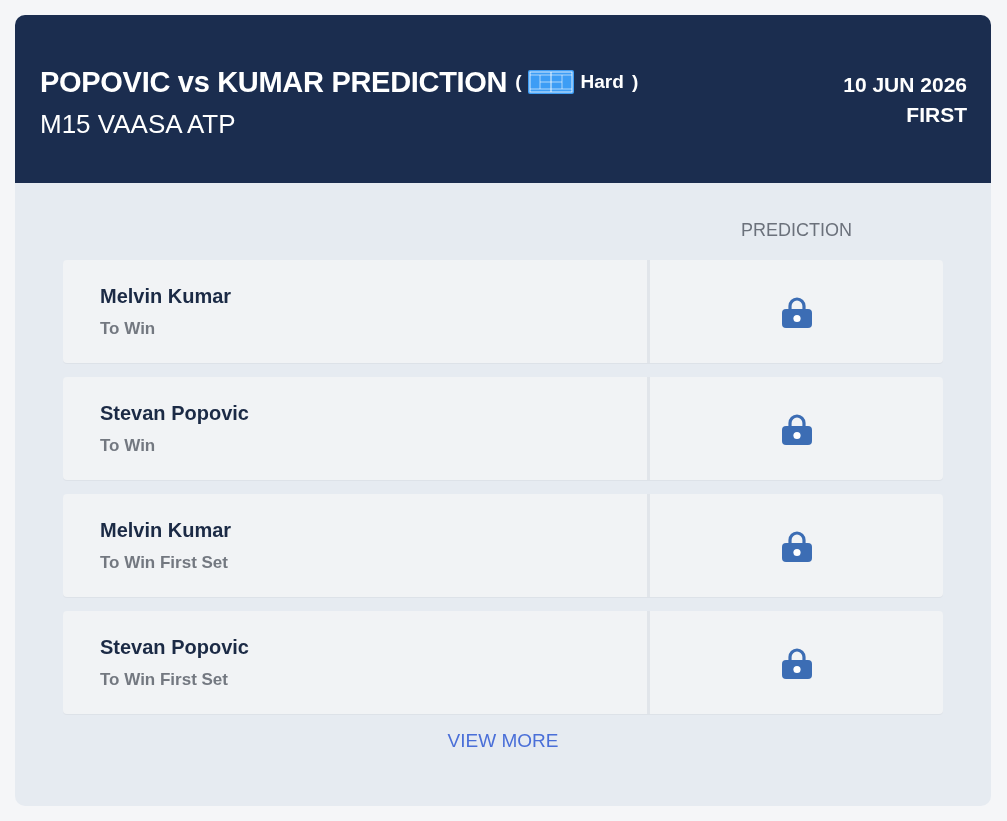 This screenshot has height=821, width=1007. What do you see at coordinates (796, 230) in the screenshot?
I see `column-heading: PREDICTION` at bounding box center [796, 230].